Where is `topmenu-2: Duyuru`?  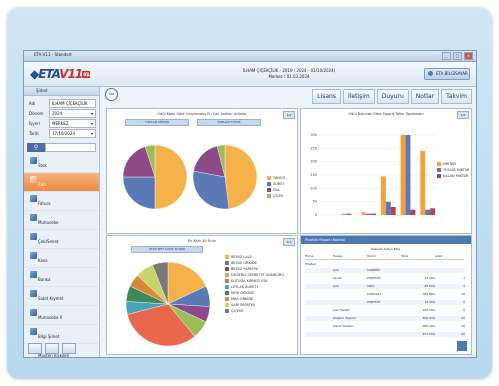 topmenu-2: Duyuru is located at coordinates (392, 96).